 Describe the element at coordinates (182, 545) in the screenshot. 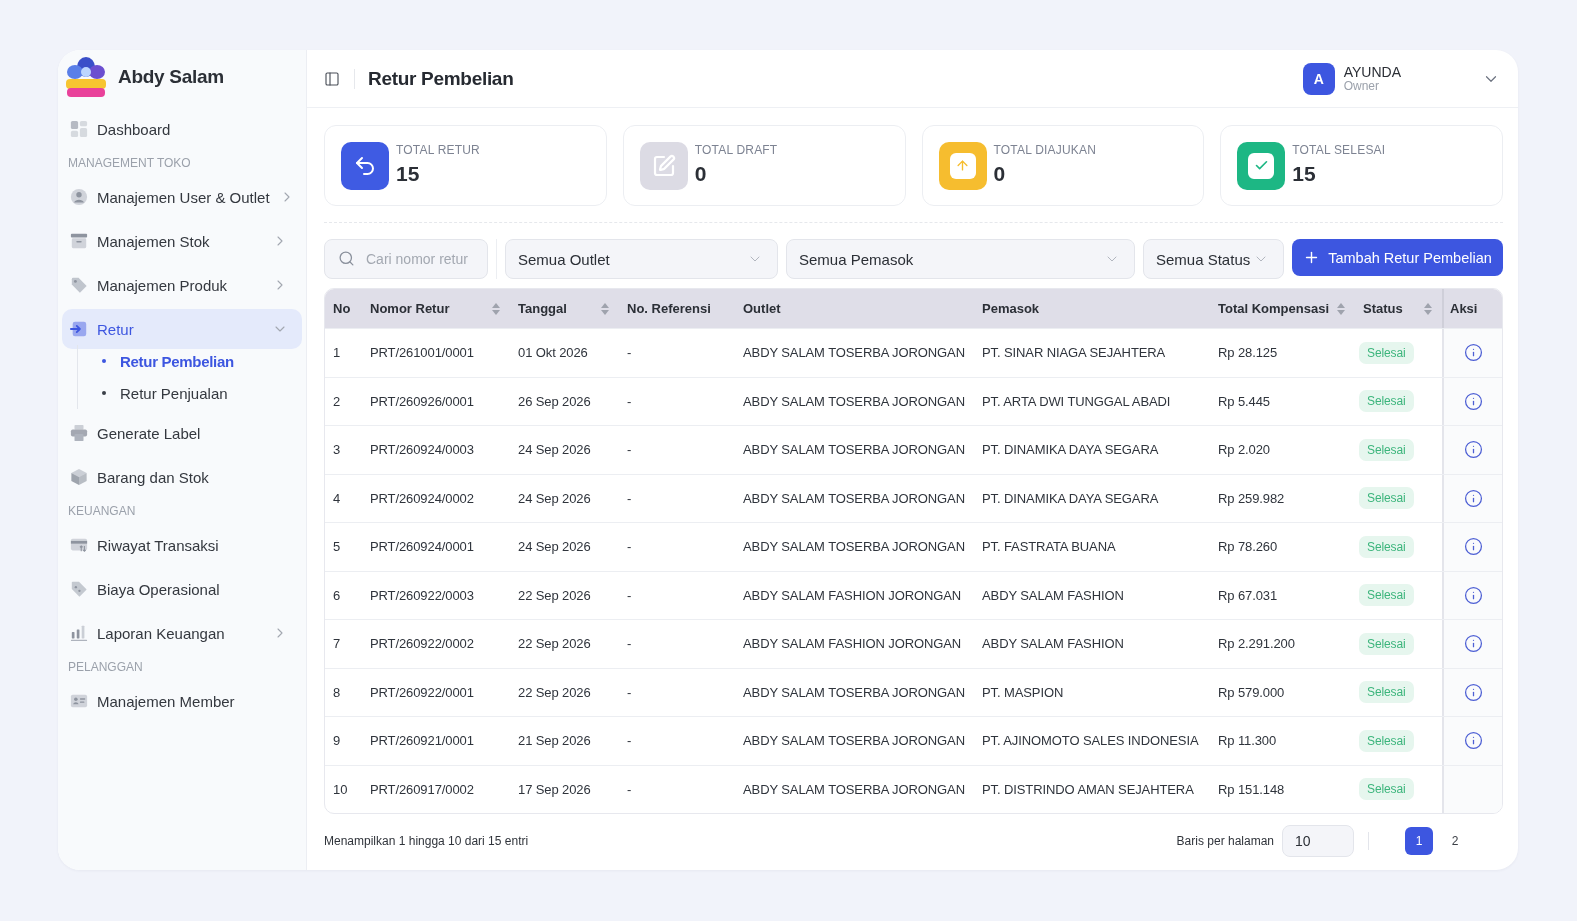

I see `nav-item: Riwayat Transaksi` at that location.